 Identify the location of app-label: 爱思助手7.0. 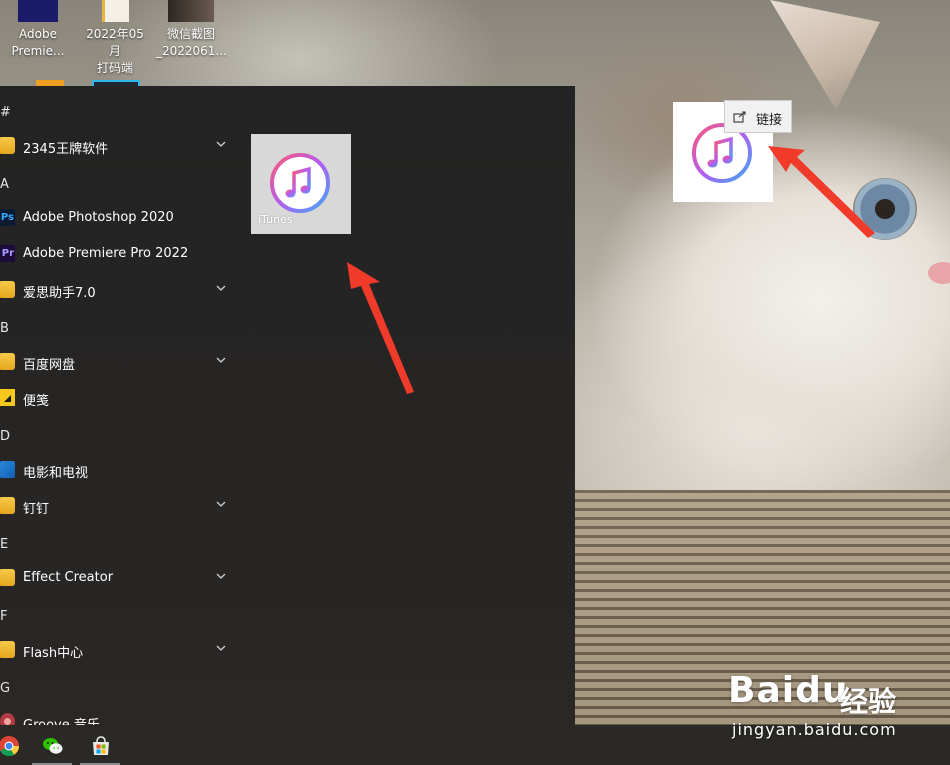
(59, 293).